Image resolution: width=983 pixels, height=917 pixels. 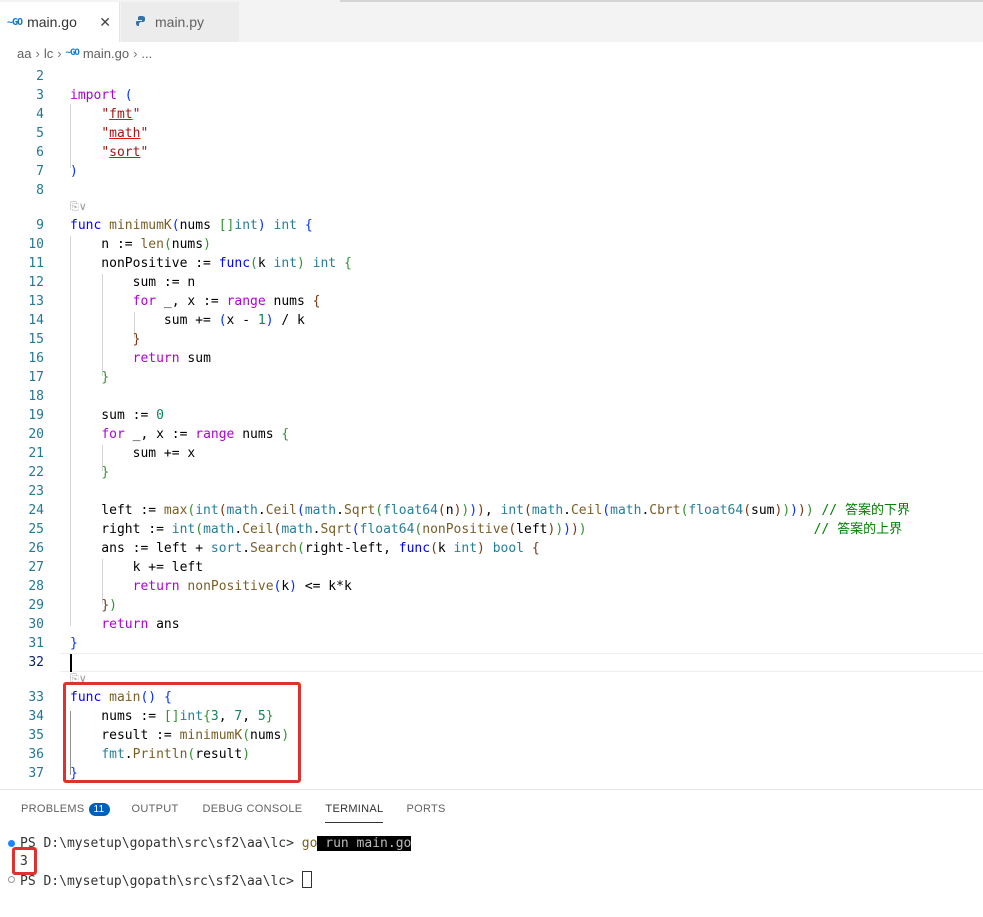 What do you see at coordinates (36, 697) in the screenshot?
I see `line-number: 33` at bounding box center [36, 697].